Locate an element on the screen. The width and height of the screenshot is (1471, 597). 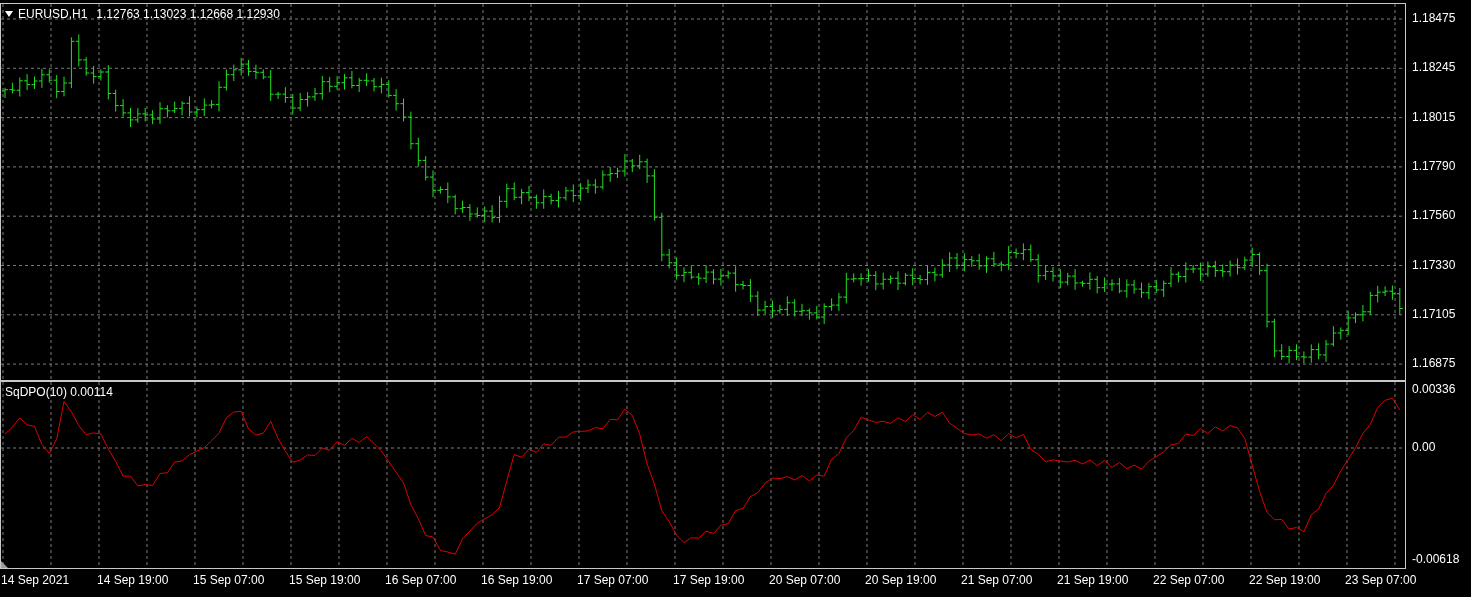
time-tick-label: 14 Sep 19:00 is located at coordinates (133, 580).